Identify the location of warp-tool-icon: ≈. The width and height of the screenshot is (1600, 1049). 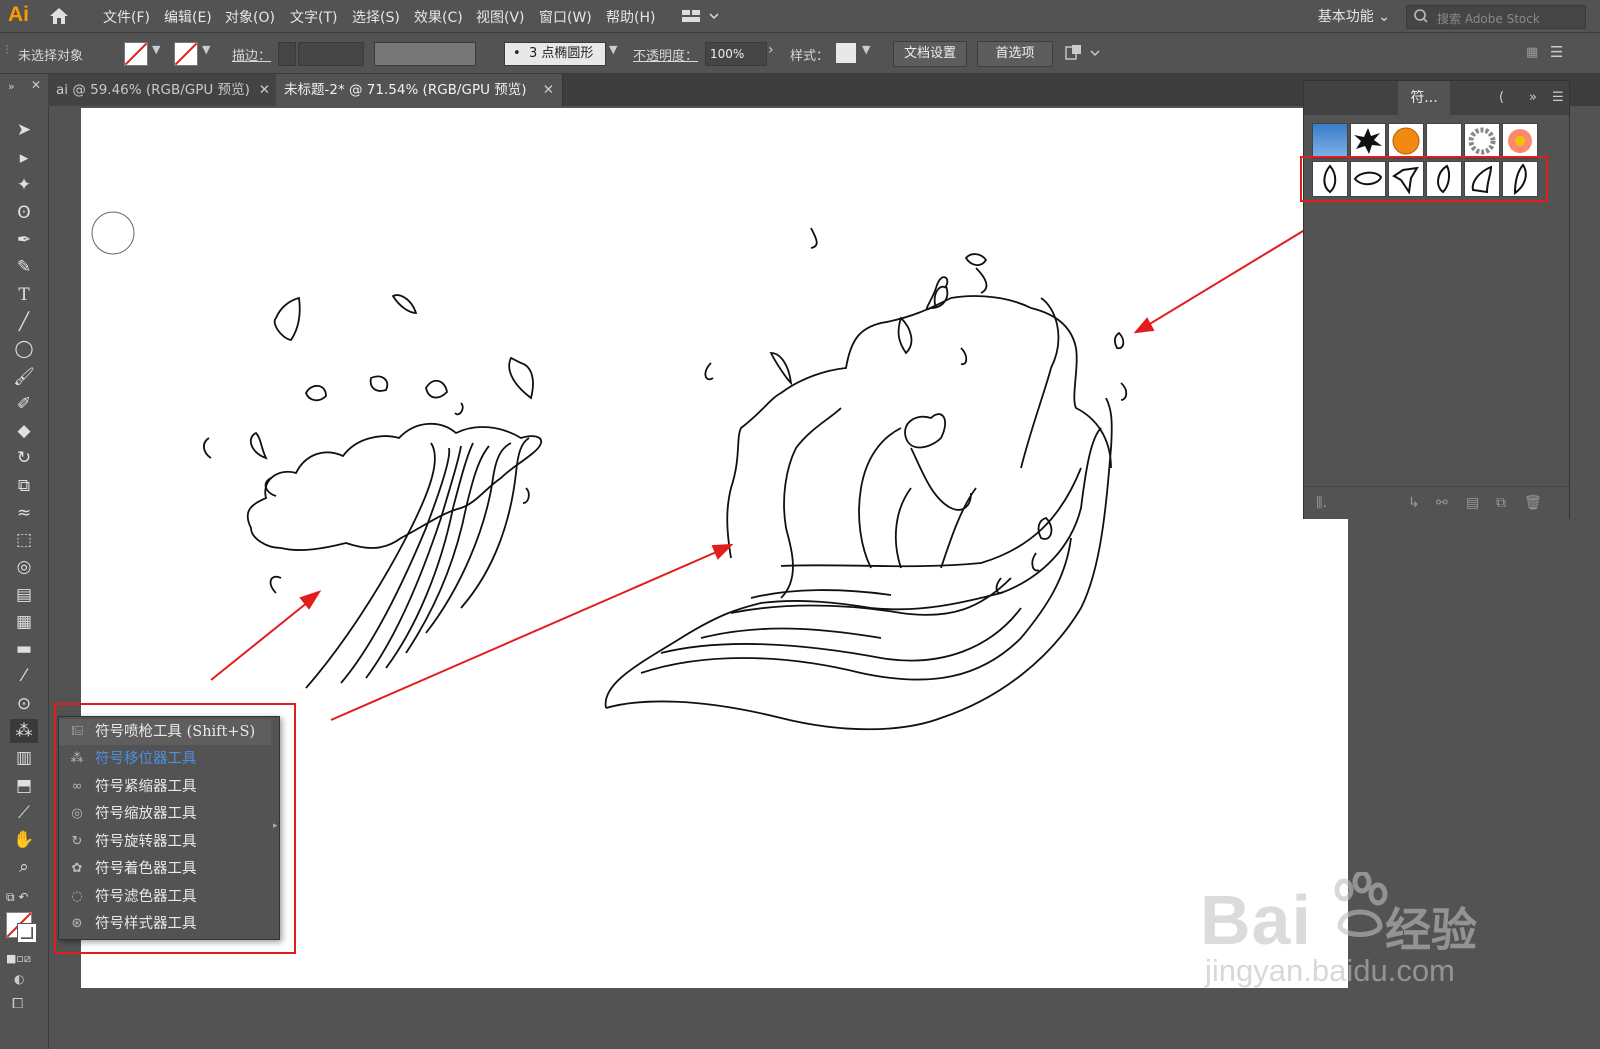
(24, 513).